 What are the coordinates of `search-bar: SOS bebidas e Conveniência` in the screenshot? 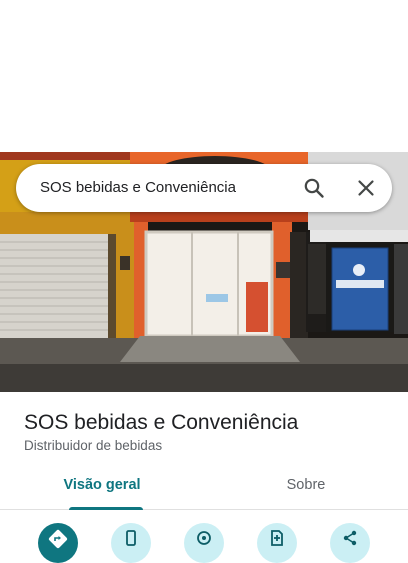 It's located at (204, 188).